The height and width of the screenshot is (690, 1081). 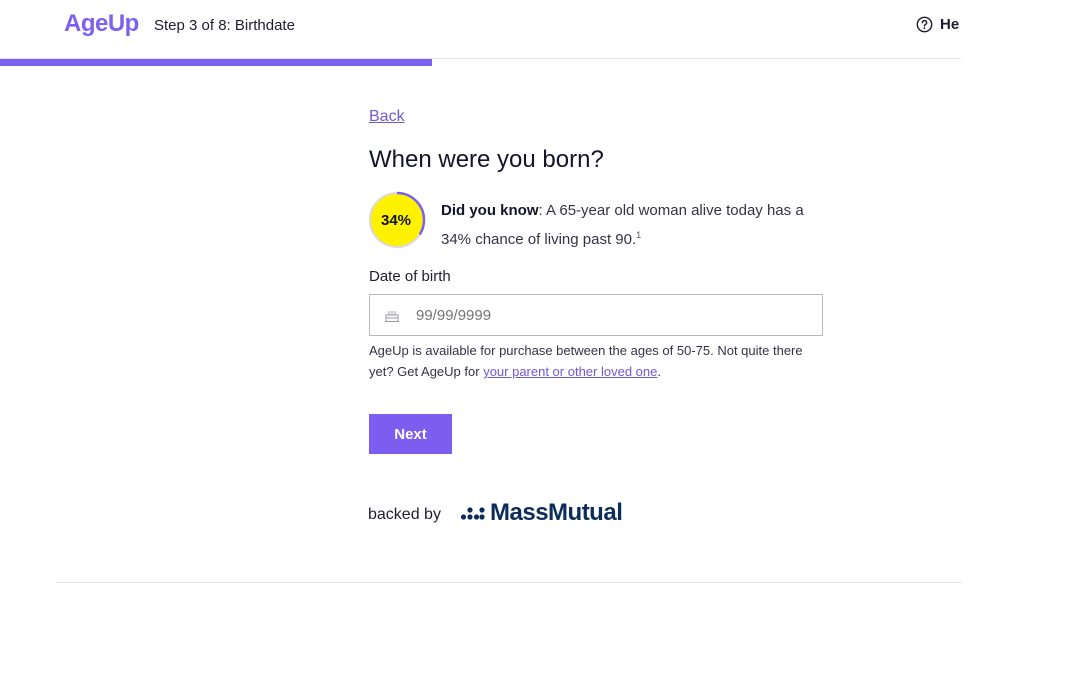 I want to click on help-icon, so click(x=924, y=24).